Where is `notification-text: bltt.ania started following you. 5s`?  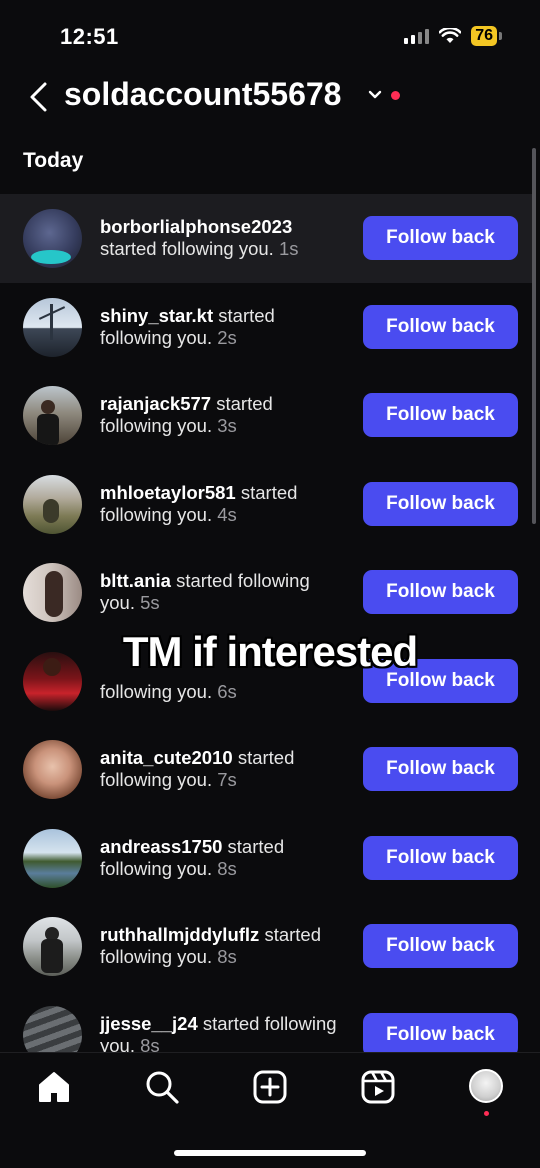 notification-text: bltt.ania started following you. 5s is located at coordinates (222, 592).